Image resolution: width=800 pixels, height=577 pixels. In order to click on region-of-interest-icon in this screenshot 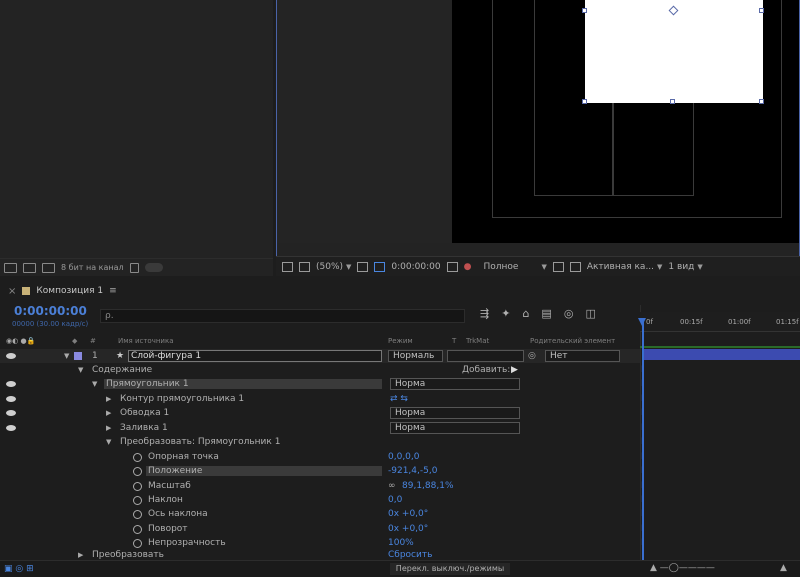, I will do `click(558, 266)`.